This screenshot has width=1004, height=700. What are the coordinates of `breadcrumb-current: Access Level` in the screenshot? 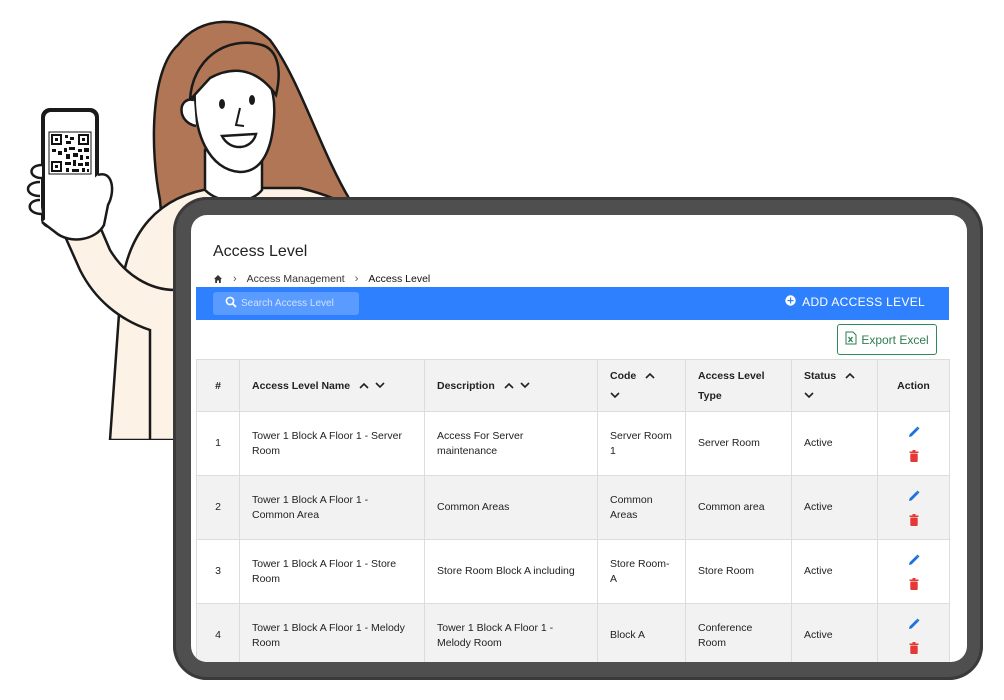 It's located at (399, 279).